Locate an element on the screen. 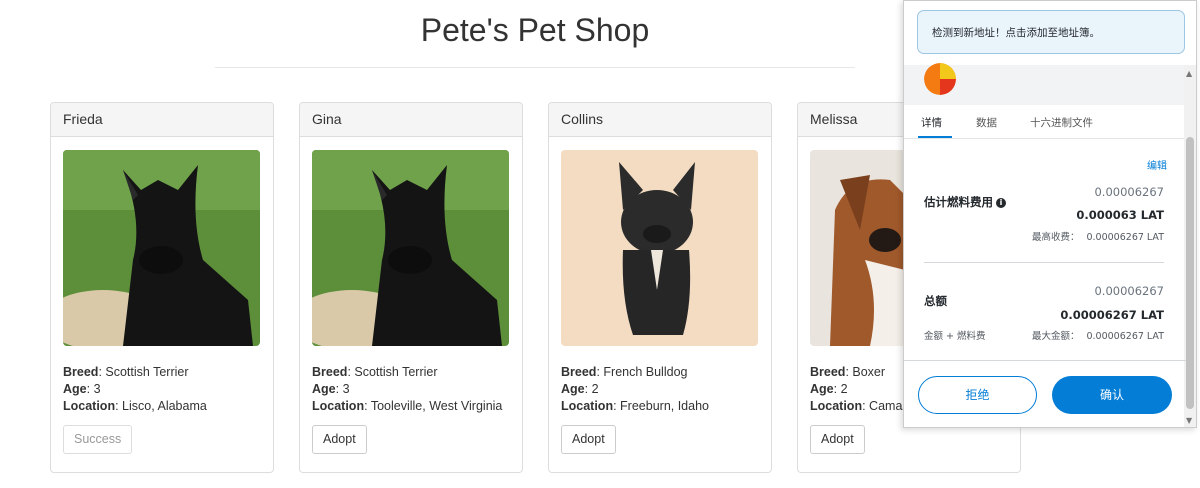 The image size is (1200, 488). pet-name: Collins is located at coordinates (660, 120).